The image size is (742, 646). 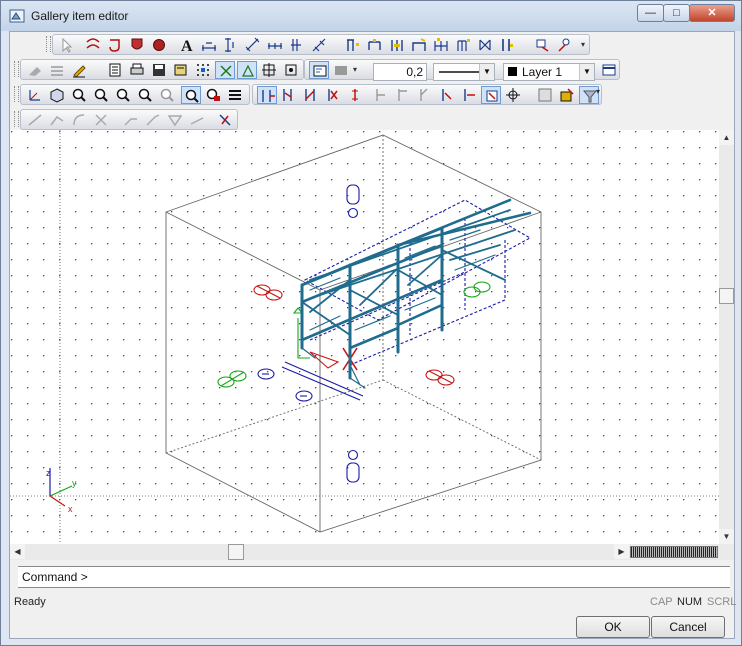 What do you see at coordinates (400, 72) in the screenshot?
I see `line-width-field: 0,2` at bounding box center [400, 72].